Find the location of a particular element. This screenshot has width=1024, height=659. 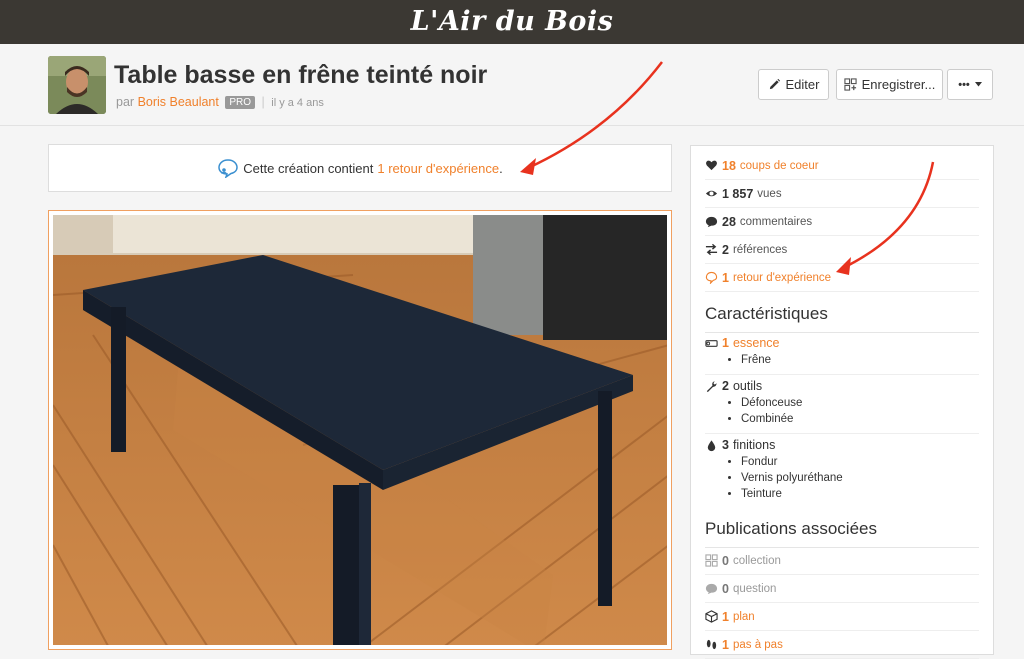

caret-down-icon is located at coordinates (978, 84).